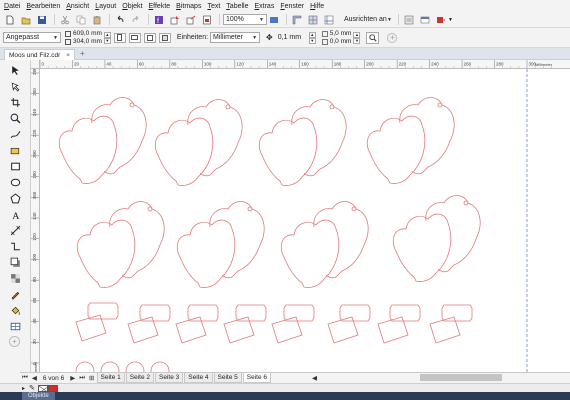  Describe the element at coordinates (135, 20) in the screenshot. I see `redo-button` at that location.